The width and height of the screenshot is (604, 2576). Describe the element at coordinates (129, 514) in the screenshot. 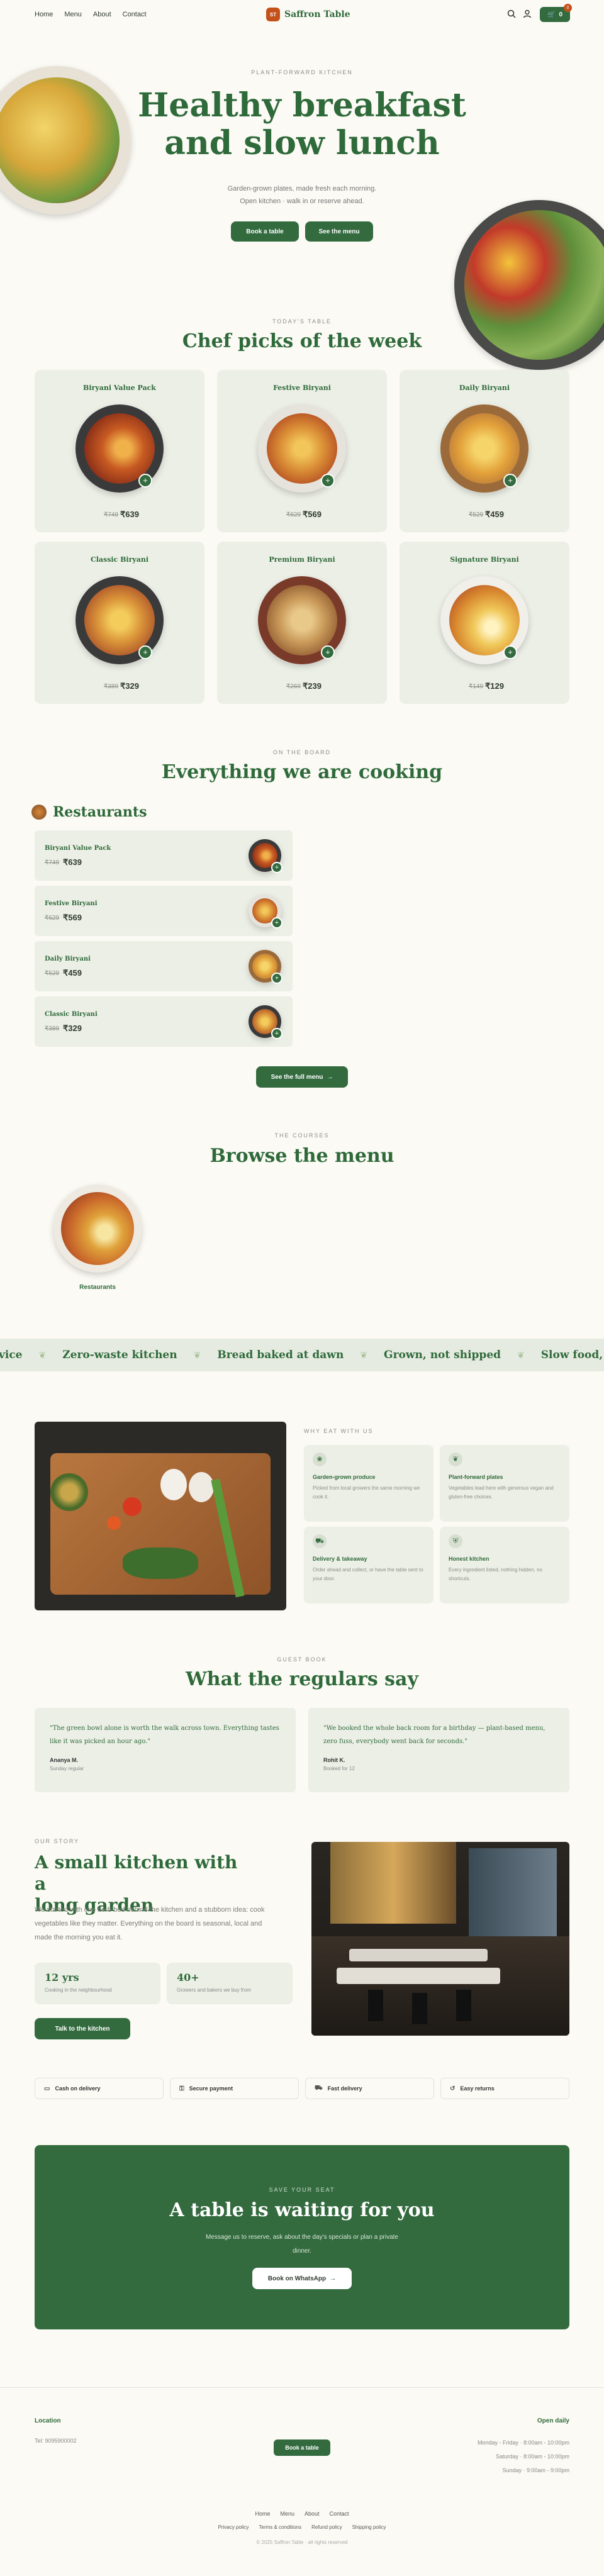

I see `pick-price: ₹639` at that location.